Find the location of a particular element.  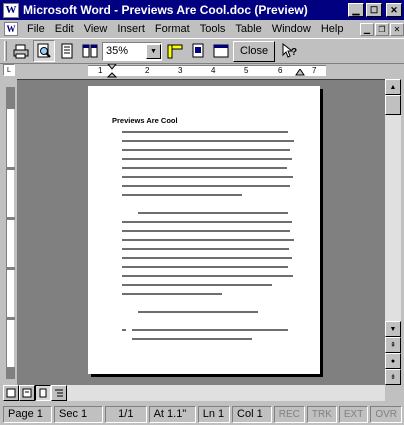

zoom-select: 35% ▼ is located at coordinates (132, 51).